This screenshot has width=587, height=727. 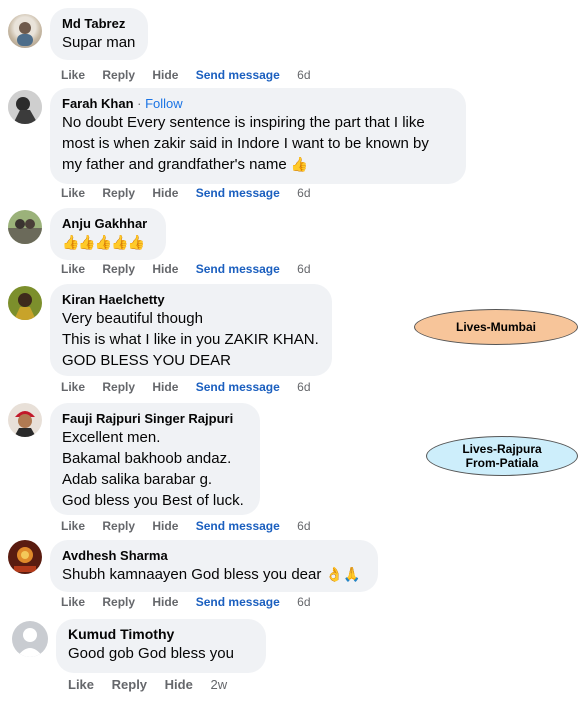 I want to click on comment-bubble: Md Tabrez Supar man, so click(x=99, y=34).